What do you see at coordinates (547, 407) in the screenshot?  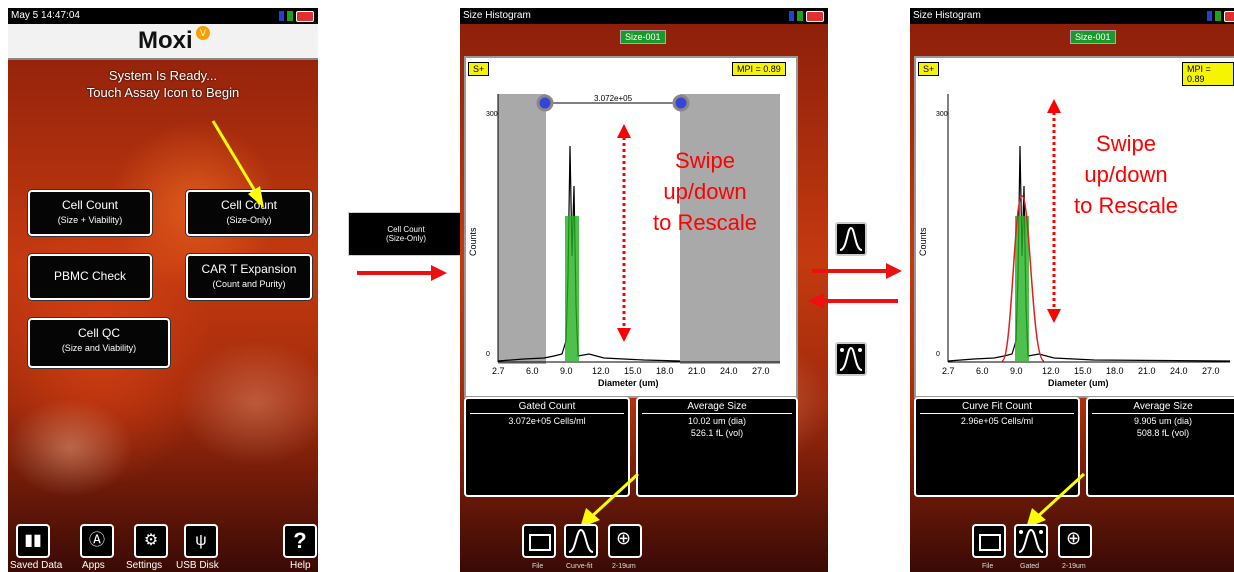 I see `stat-head: Gated Count` at bounding box center [547, 407].